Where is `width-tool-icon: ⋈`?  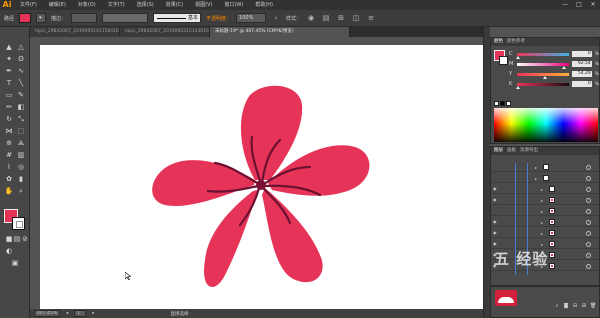 width-tool-icon: ⋈ is located at coordinates (9, 131).